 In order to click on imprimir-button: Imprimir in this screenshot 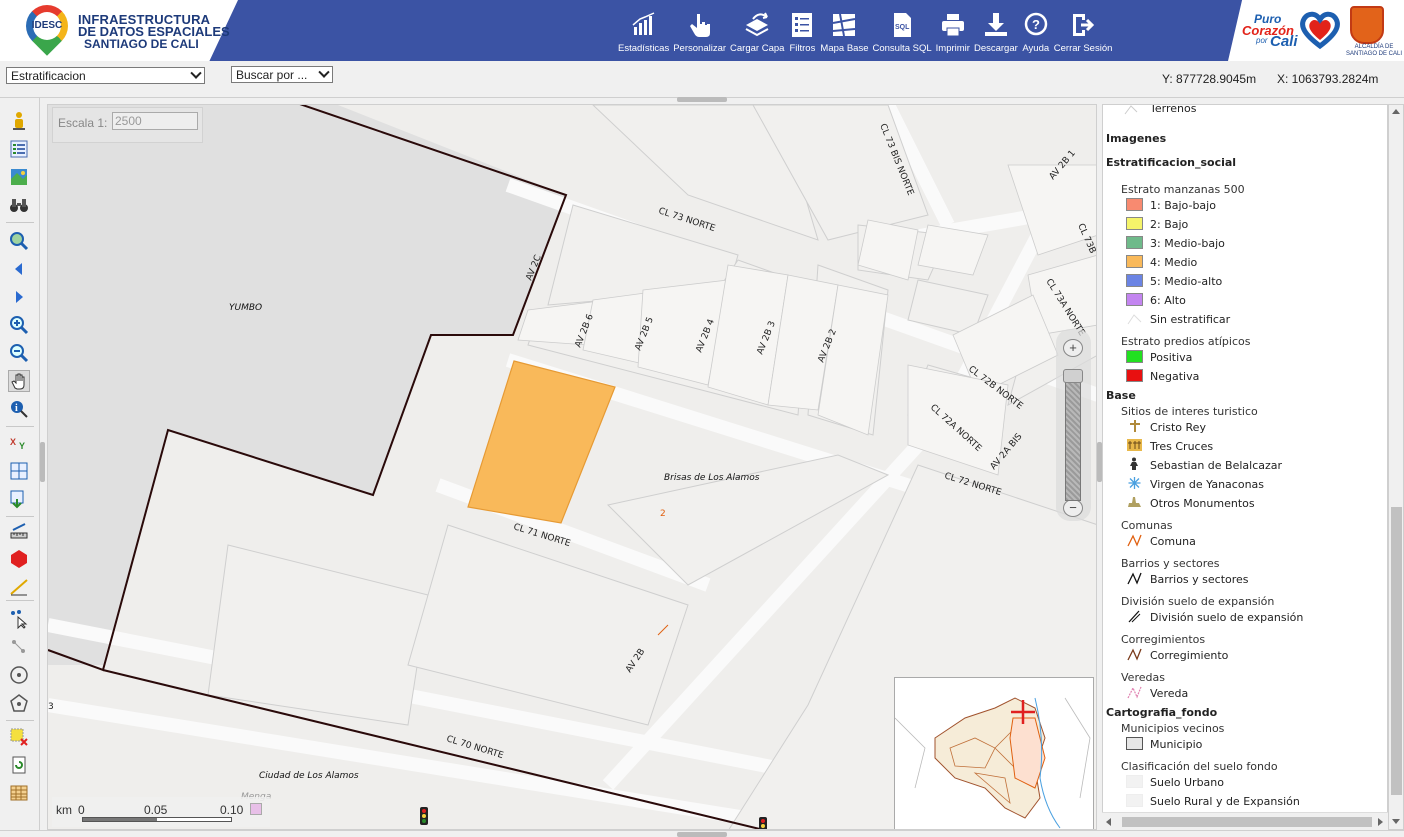, I will do `click(953, 30)`.